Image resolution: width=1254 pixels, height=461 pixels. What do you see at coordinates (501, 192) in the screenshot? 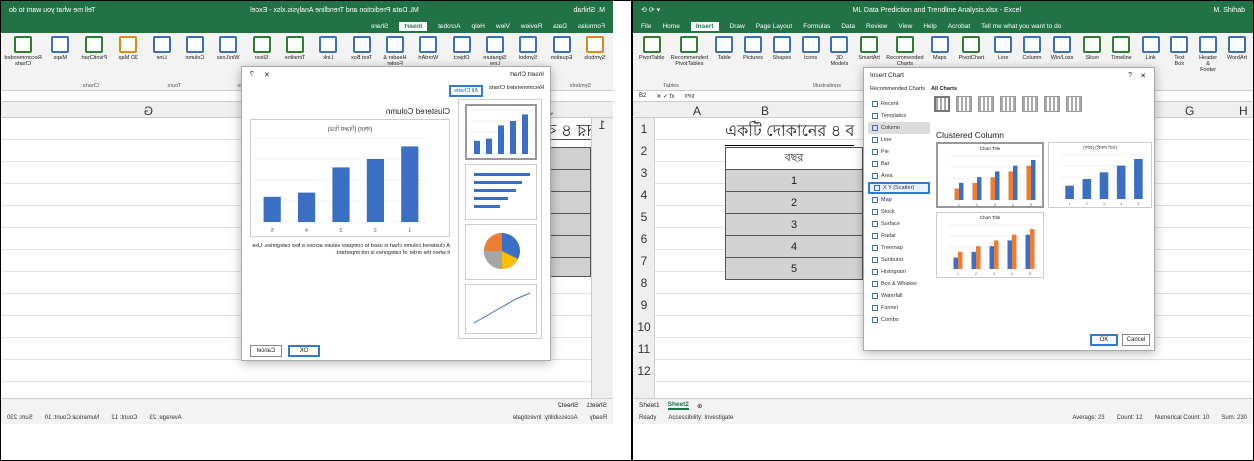
I see `thumb-bar` at bounding box center [501, 192].